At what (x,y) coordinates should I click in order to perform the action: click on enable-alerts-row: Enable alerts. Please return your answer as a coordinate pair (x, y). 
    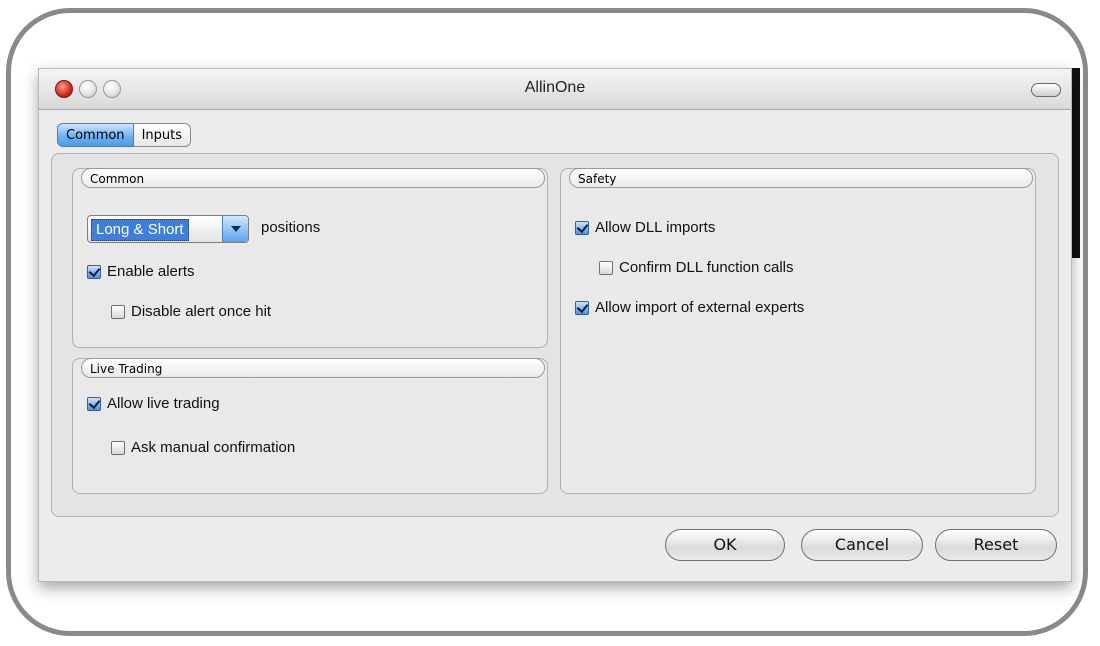
    Looking at the image, I should click on (141, 271).